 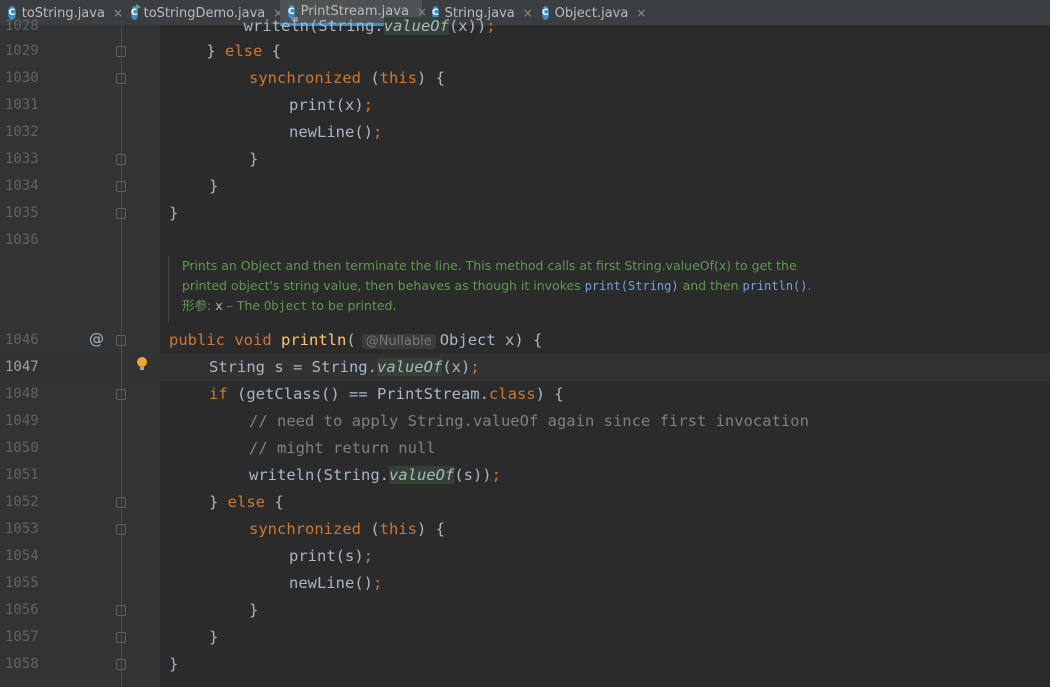 I want to click on line-number: 1030, so click(x=22, y=78).